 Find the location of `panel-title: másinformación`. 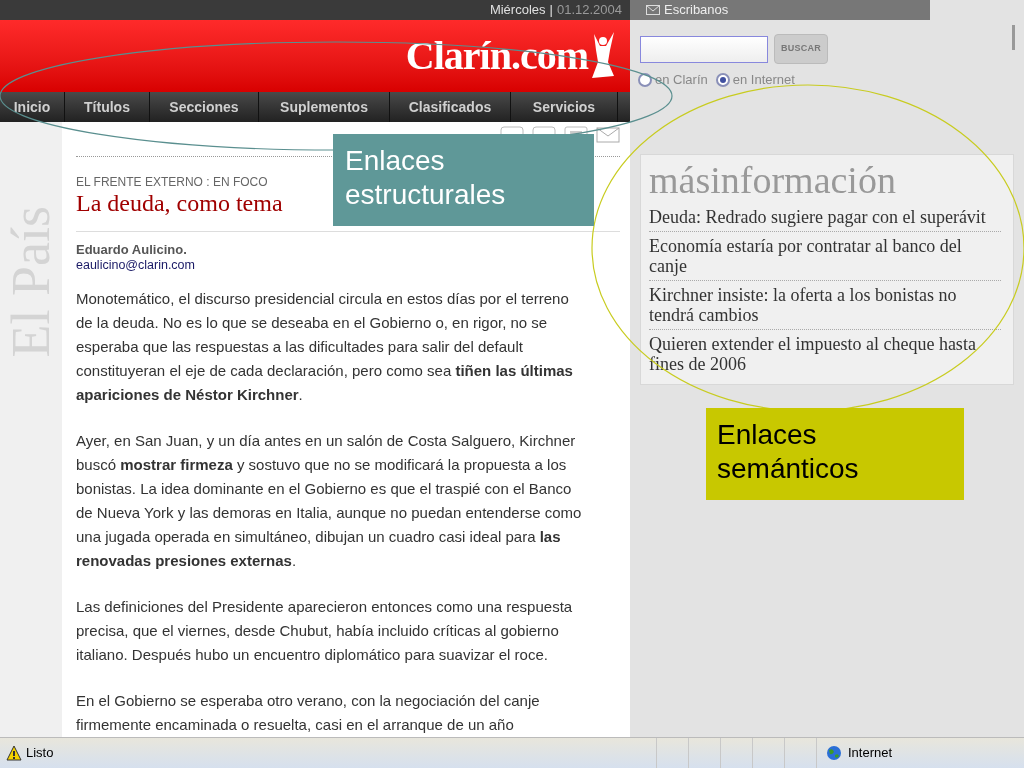

panel-title: másinformación is located at coordinates (773, 180).